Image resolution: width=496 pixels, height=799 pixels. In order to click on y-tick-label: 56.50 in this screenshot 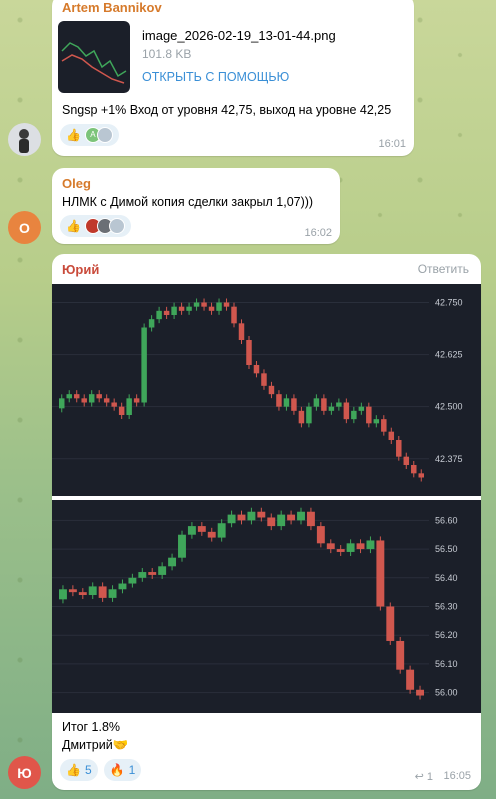, I will do `click(446, 549)`.